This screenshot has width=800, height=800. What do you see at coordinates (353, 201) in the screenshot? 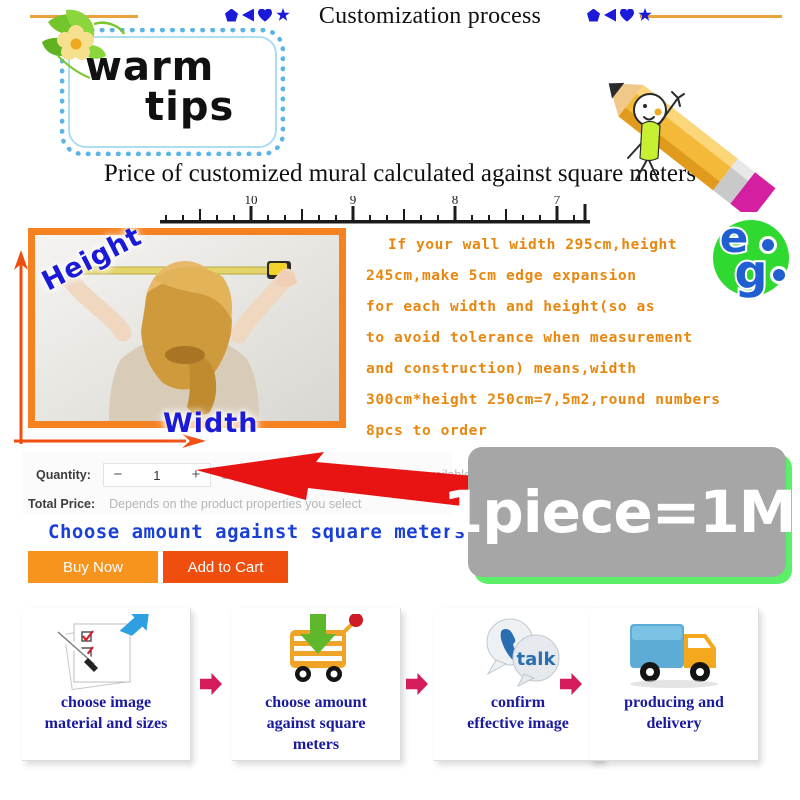
I see `svg-text: 9` at bounding box center [353, 201].